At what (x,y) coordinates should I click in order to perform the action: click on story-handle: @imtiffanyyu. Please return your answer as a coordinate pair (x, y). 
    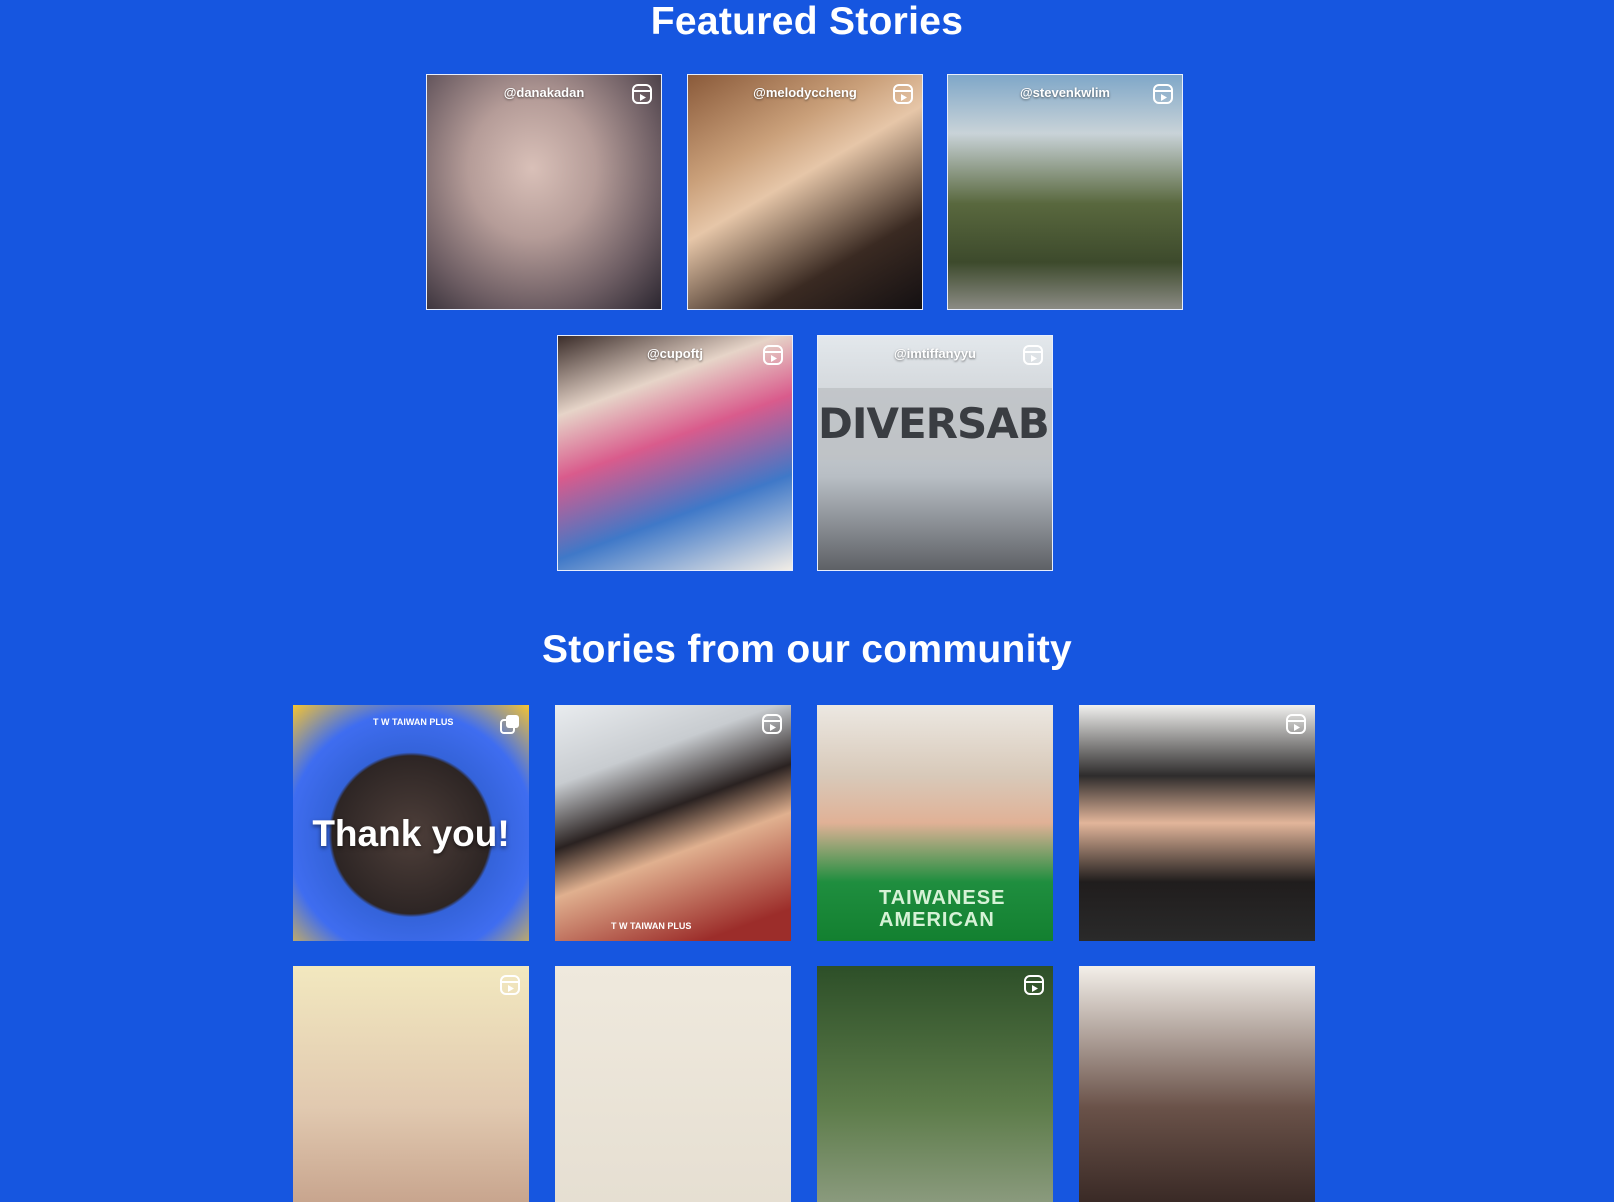
    Looking at the image, I should click on (935, 353).